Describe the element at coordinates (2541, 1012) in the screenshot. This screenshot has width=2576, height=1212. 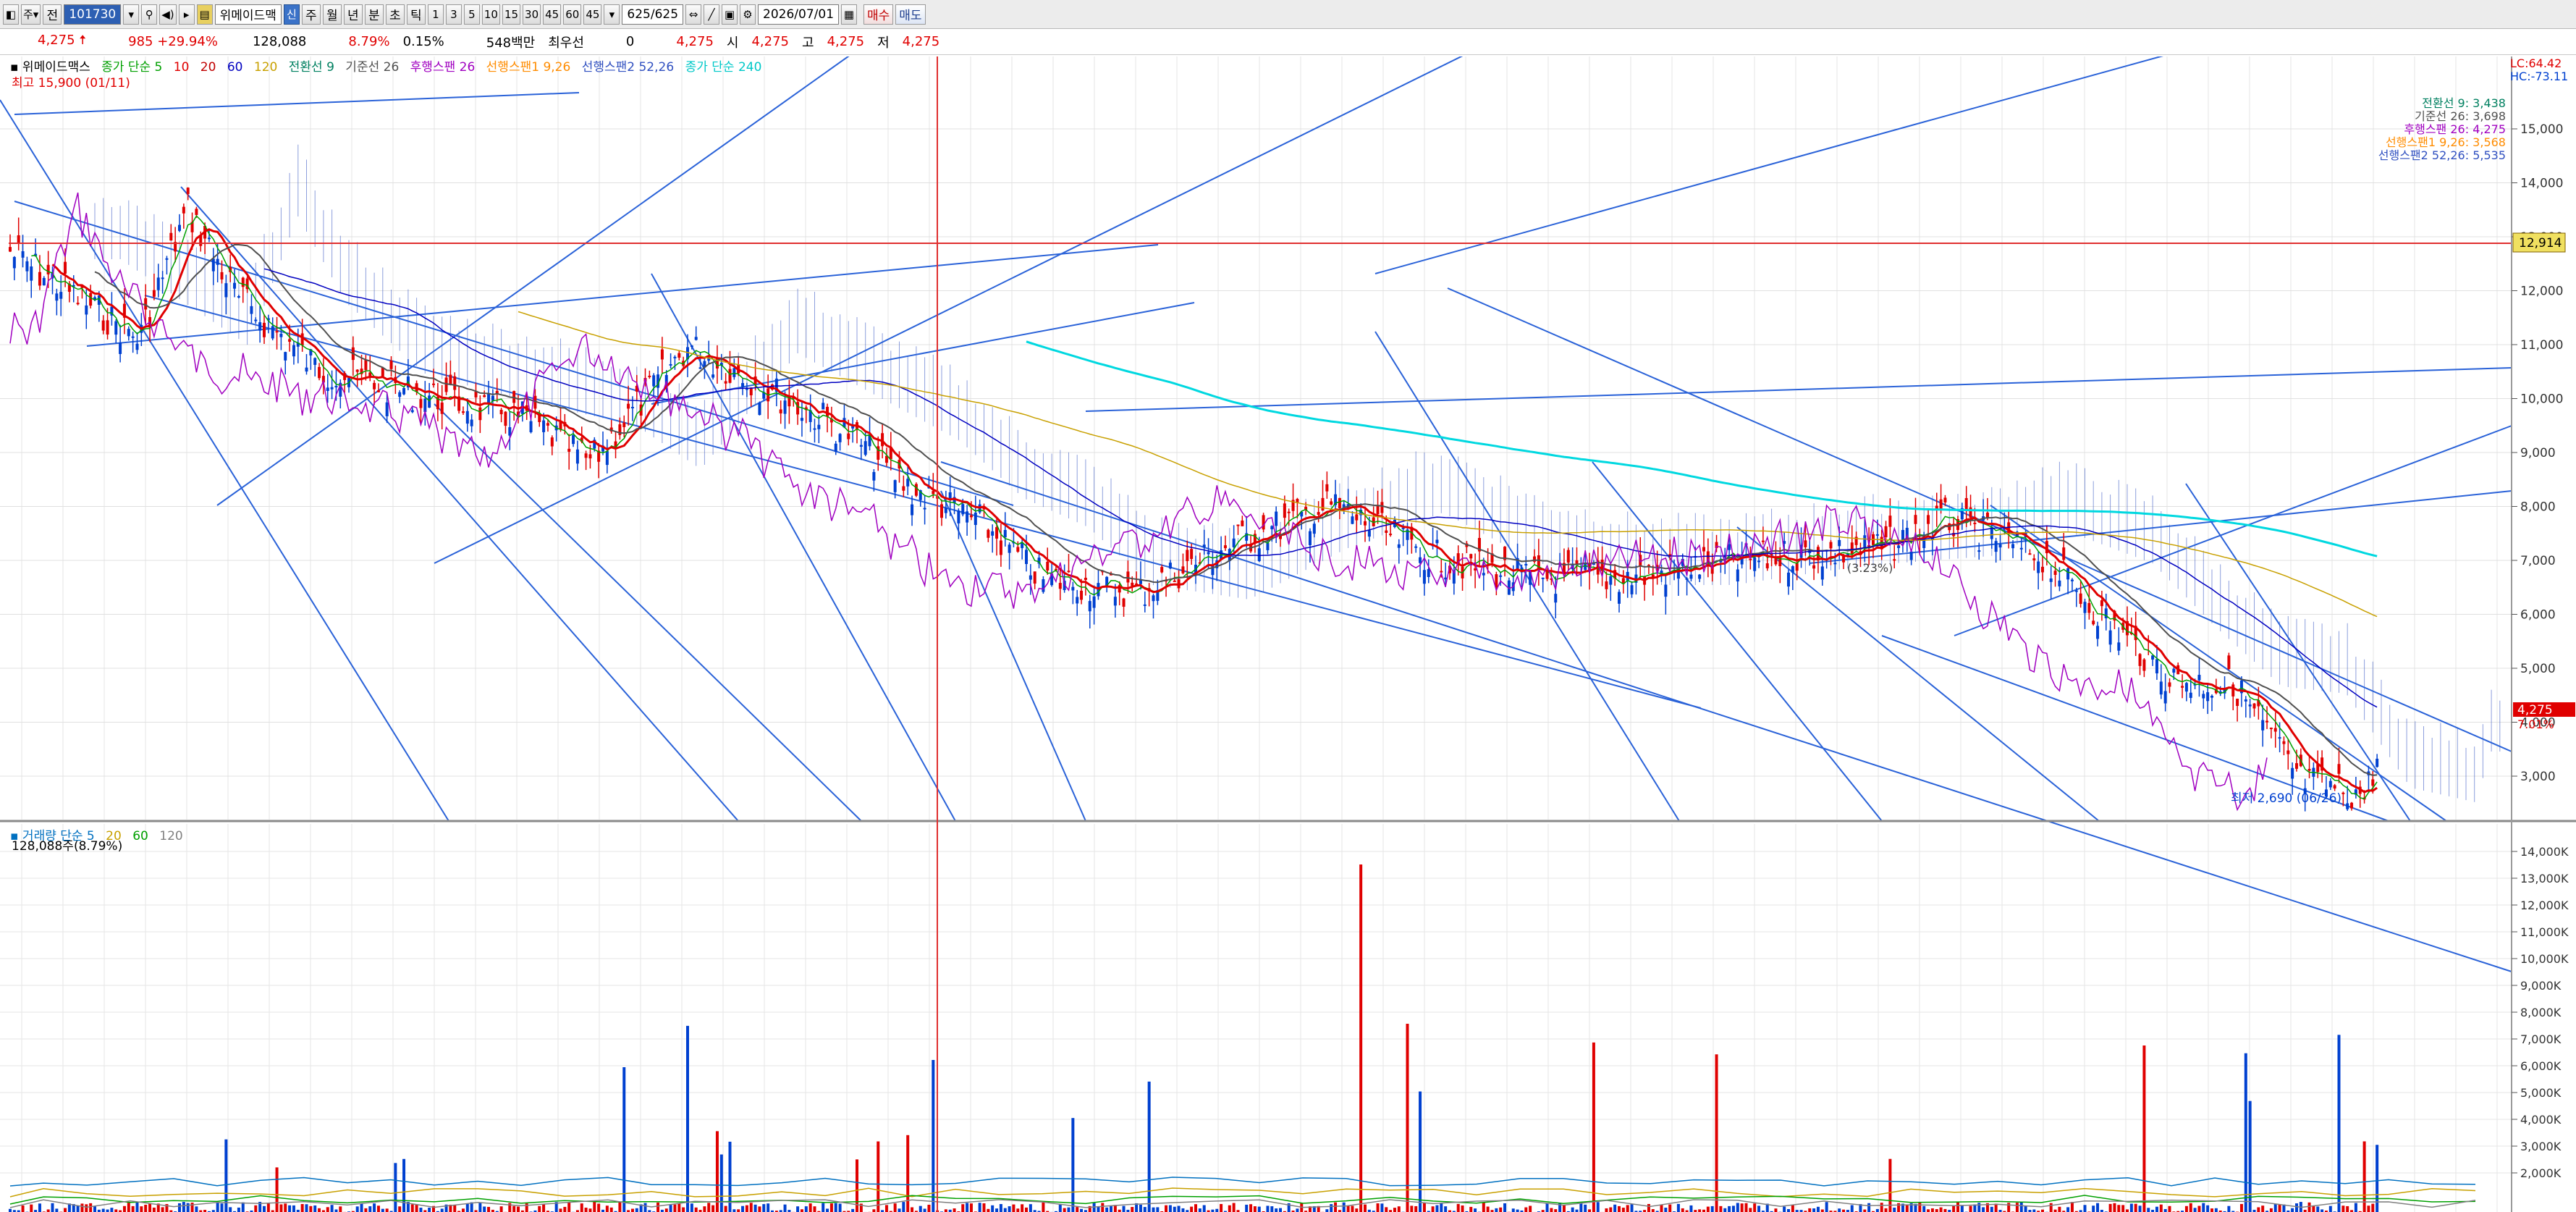
I see `volume-tick-label: 8,000K` at that location.